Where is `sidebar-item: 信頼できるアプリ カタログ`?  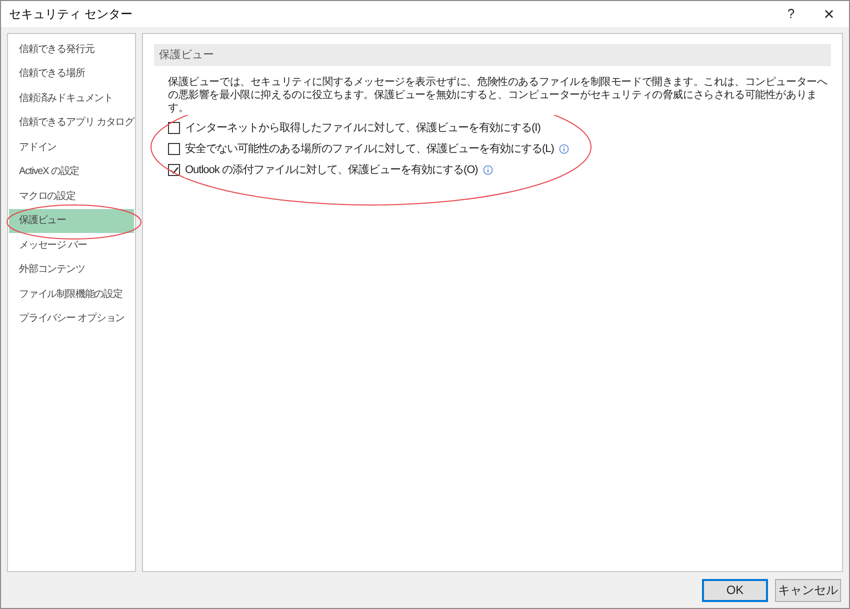 sidebar-item: 信頼できるアプリ カタログ is located at coordinates (71, 122).